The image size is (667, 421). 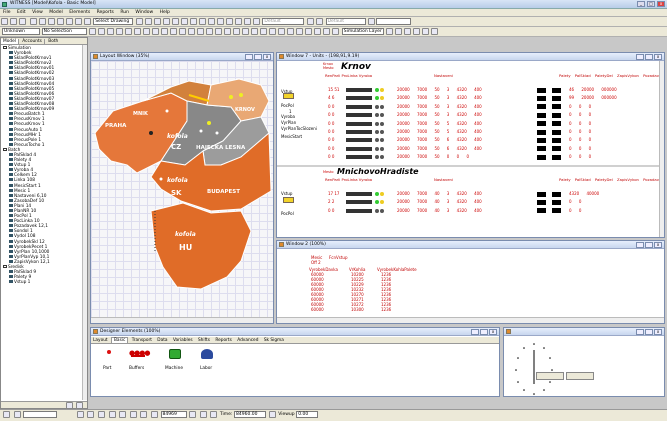 What do you see at coordinates (649, 57) in the screenshot?
I see `w7-max-button` at bounding box center [649, 57].